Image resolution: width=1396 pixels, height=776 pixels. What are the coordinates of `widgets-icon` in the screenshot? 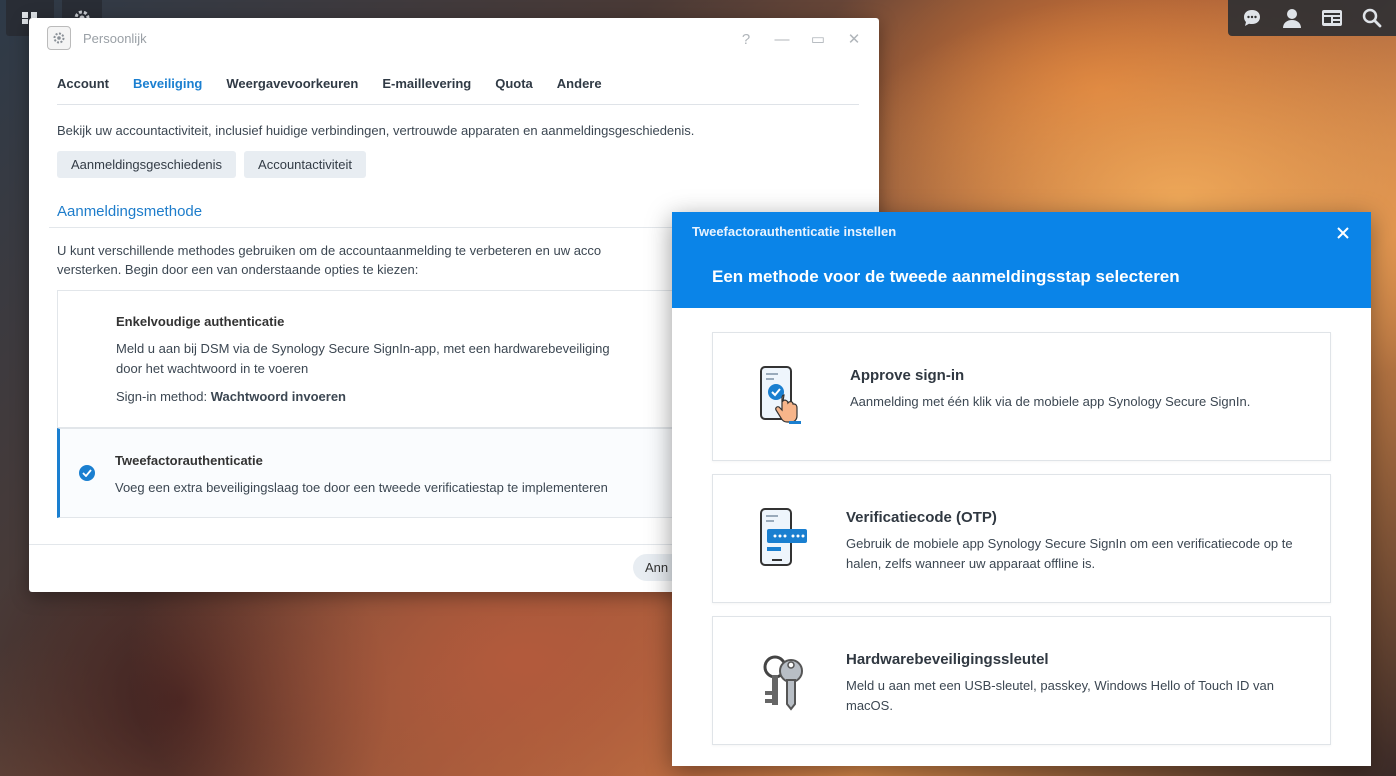 It's located at (1332, 18).